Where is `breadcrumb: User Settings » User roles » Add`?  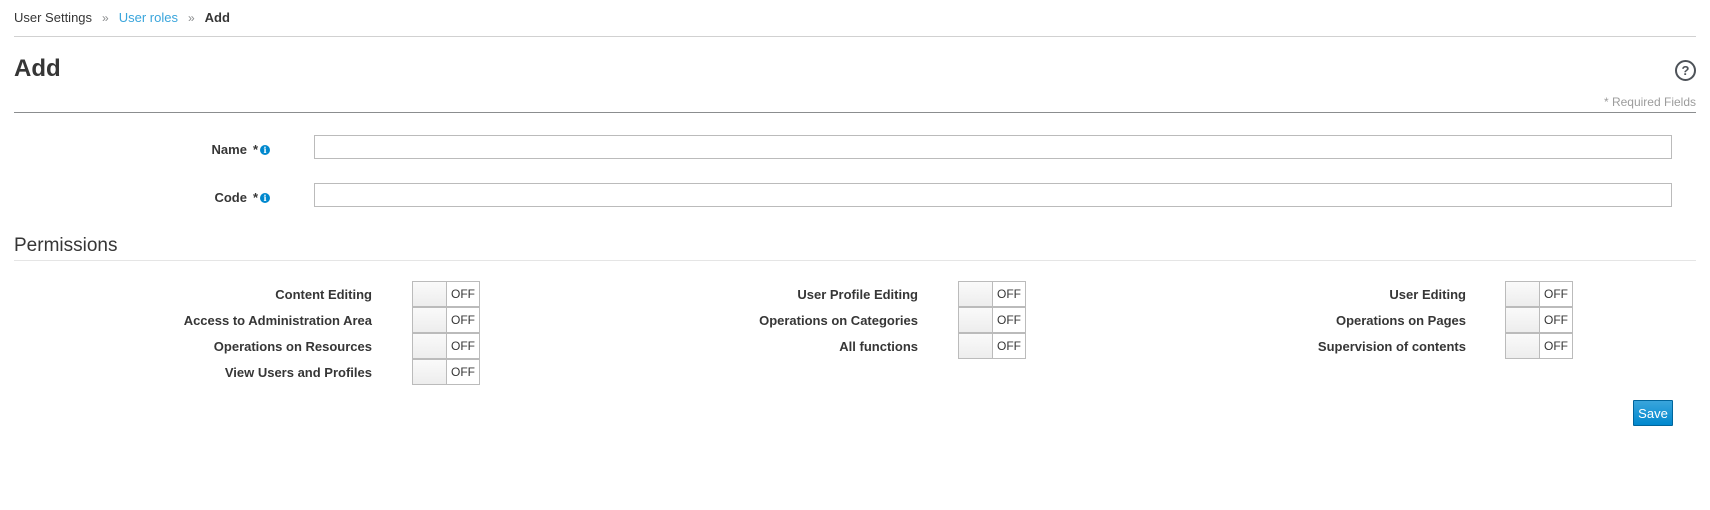
breadcrumb: User Settings » User roles » Add is located at coordinates (122, 18).